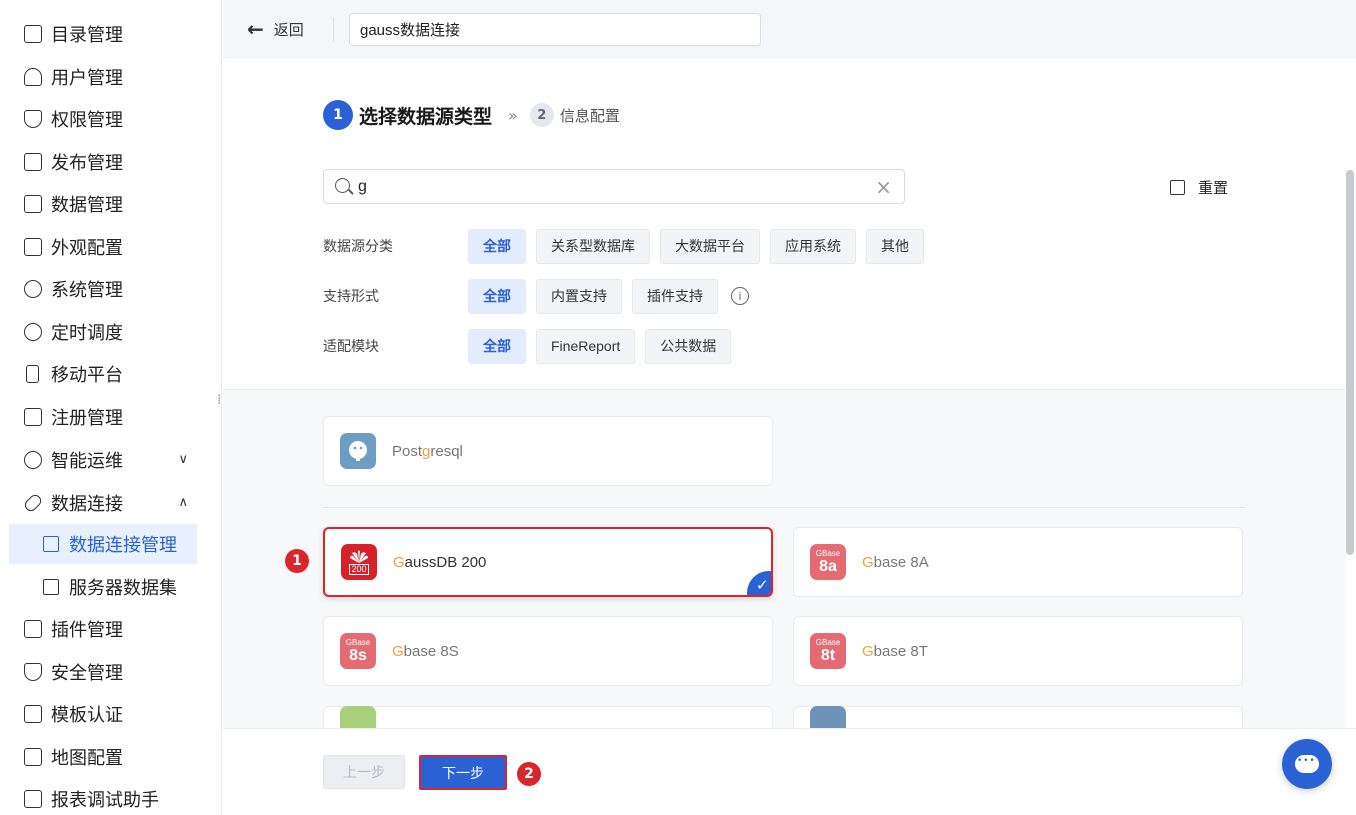 This screenshot has height=815, width=1356. I want to click on template-icon, so click(33, 714).